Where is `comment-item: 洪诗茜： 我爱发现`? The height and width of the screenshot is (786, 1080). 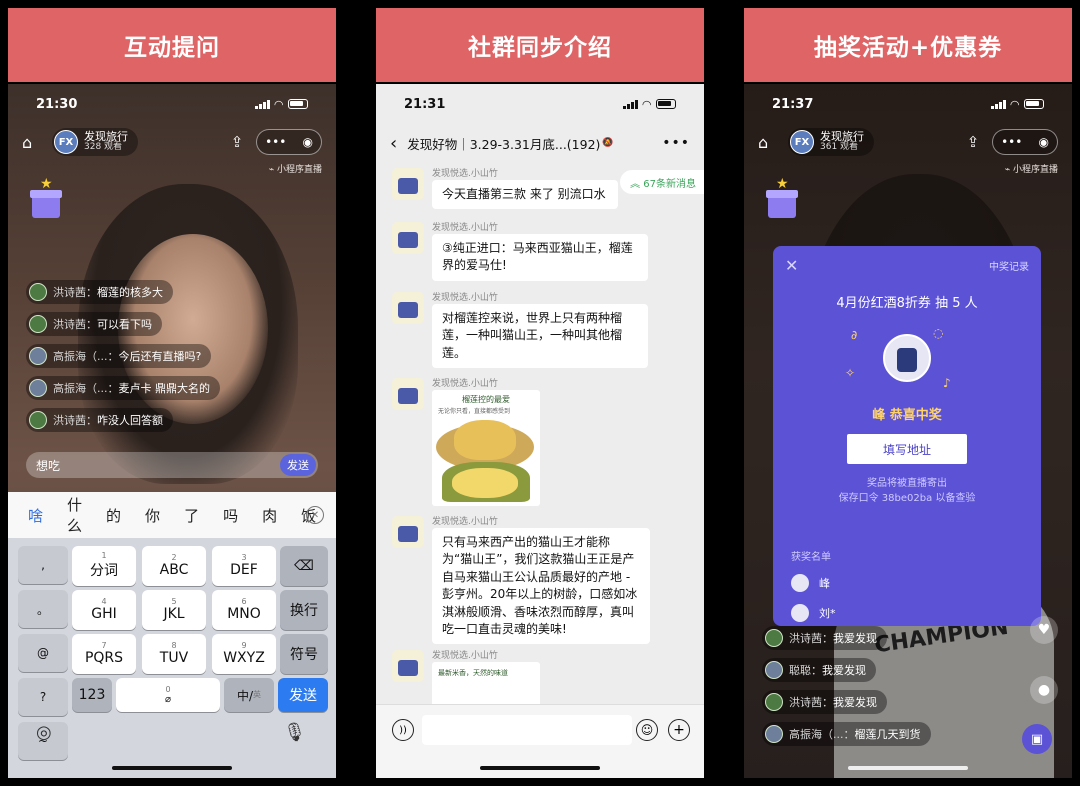 comment-item: 洪诗茜： 我爱发现 is located at coordinates (824, 638).